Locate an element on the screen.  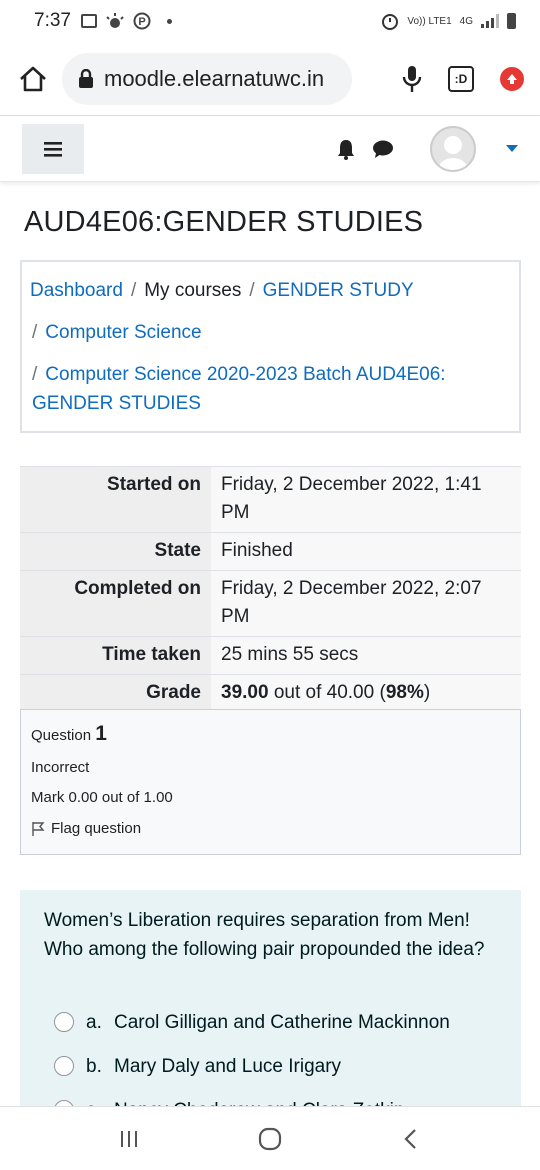
grade-percent: 98% is located at coordinates (404, 692).